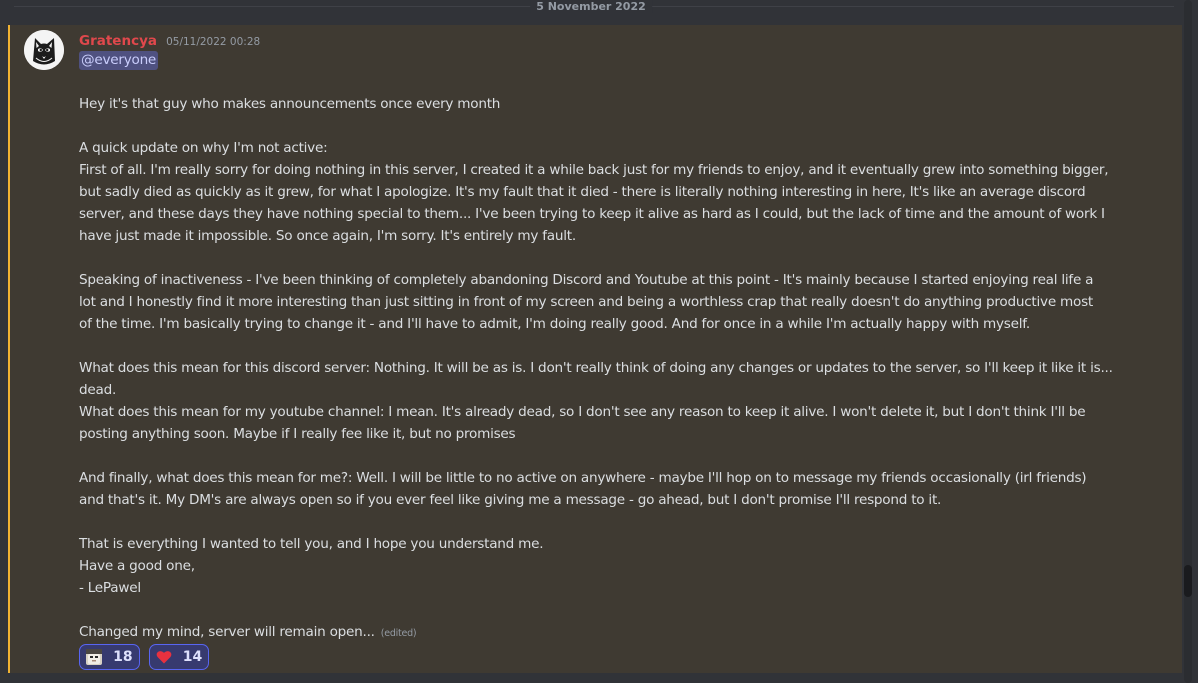 Image resolution: width=1198 pixels, height=683 pixels. What do you see at coordinates (192, 657) in the screenshot?
I see `reaction-count: 14` at bounding box center [192, 657].